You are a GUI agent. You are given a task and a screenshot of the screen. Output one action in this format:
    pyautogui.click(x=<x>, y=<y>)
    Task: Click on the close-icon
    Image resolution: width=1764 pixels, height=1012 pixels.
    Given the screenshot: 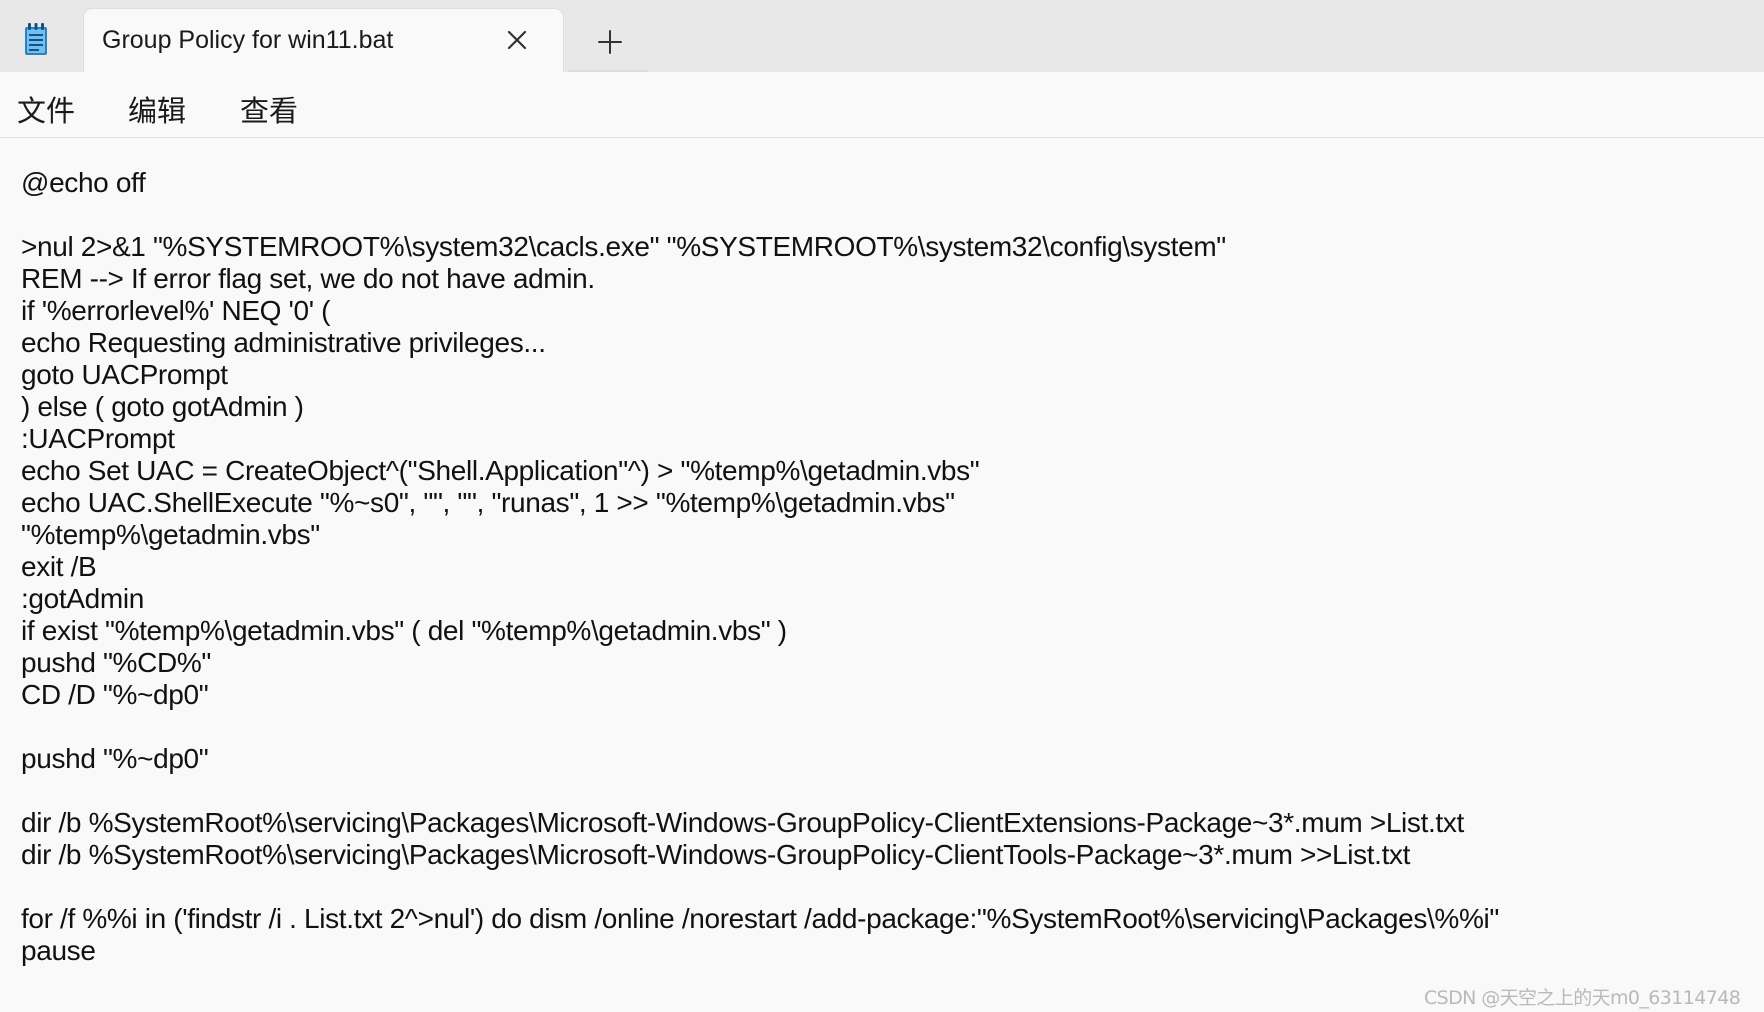 What is the action you would take?
    pyautogui.click(x=517, y=40)
    